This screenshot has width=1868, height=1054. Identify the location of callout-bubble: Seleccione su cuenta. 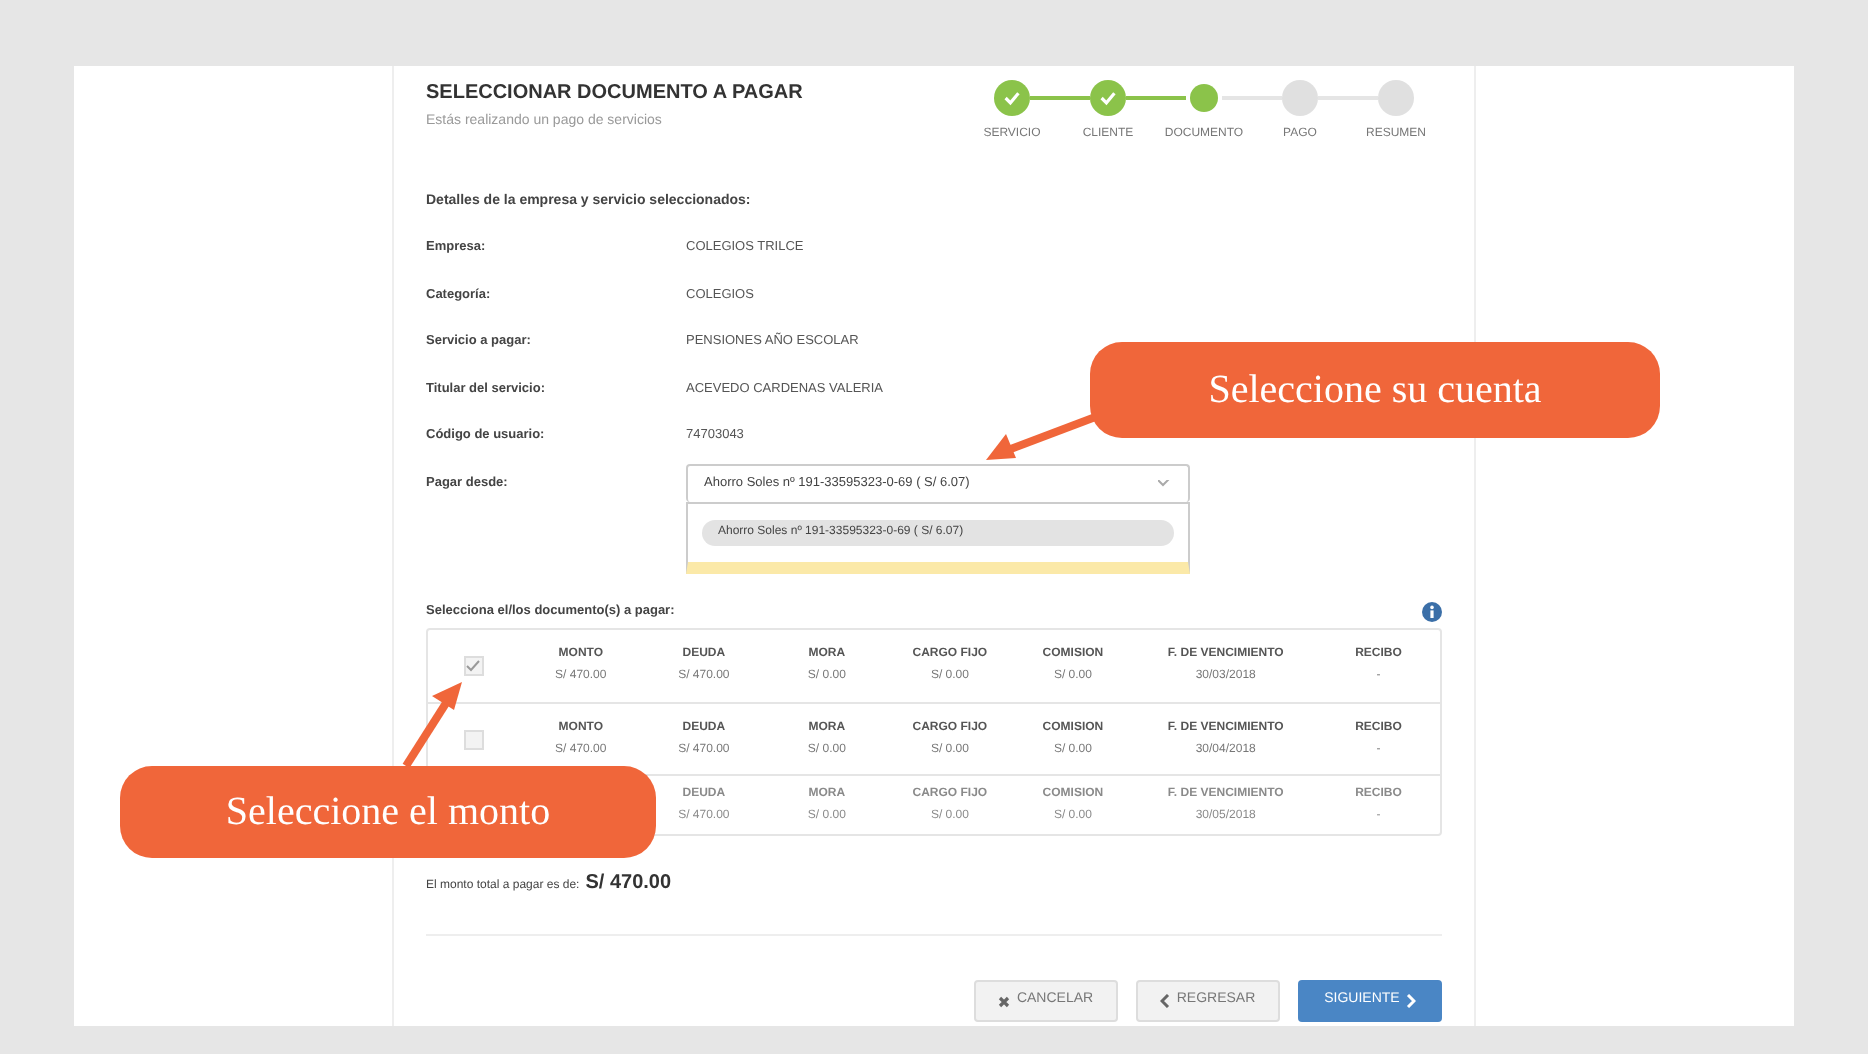
(1375, 390).